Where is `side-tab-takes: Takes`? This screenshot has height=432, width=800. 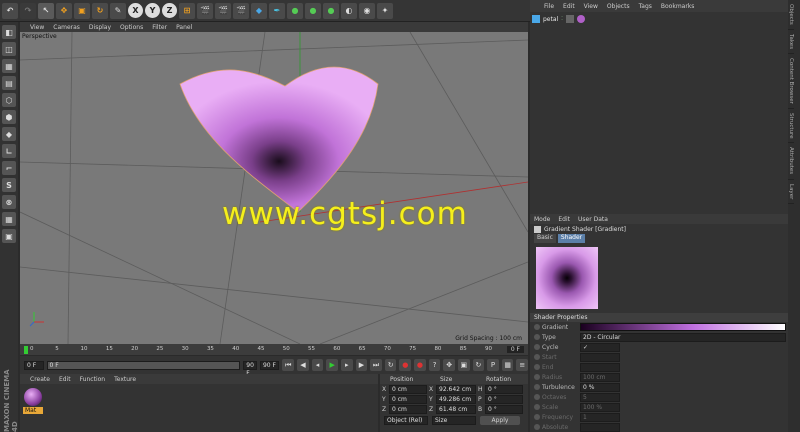
side-tab-takes: Takes is located at coordinates (791, 42).